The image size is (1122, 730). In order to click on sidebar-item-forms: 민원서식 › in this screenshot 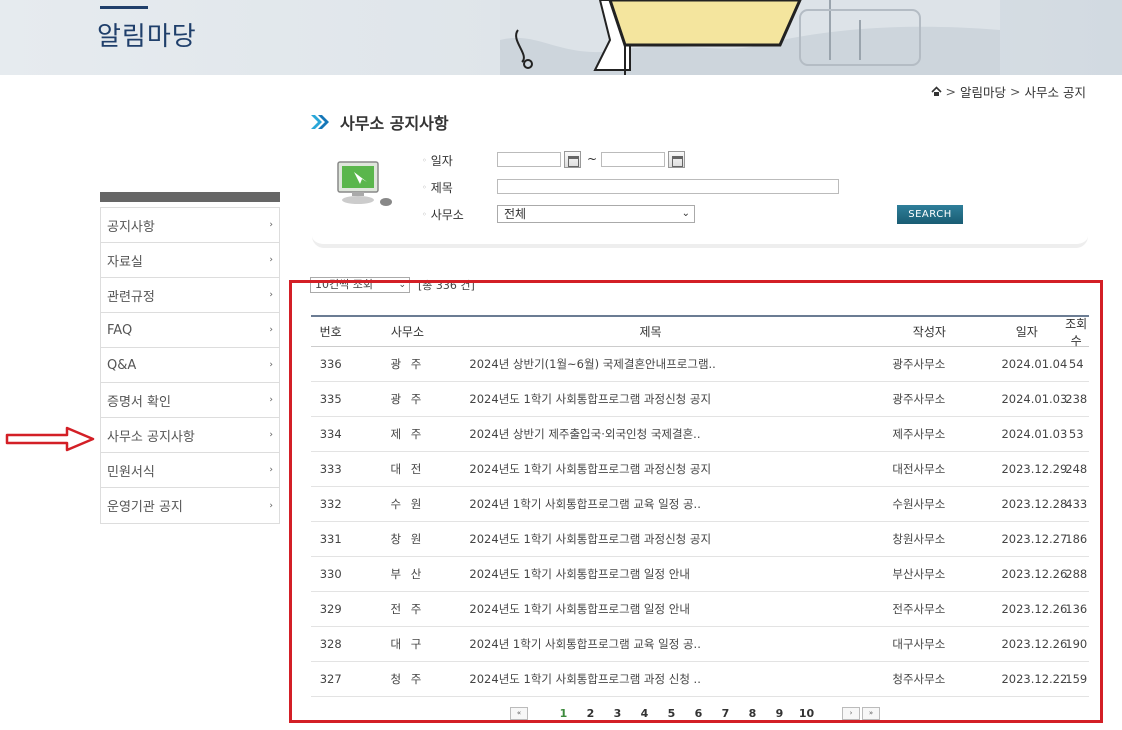, I will do `click(190, 470)`.